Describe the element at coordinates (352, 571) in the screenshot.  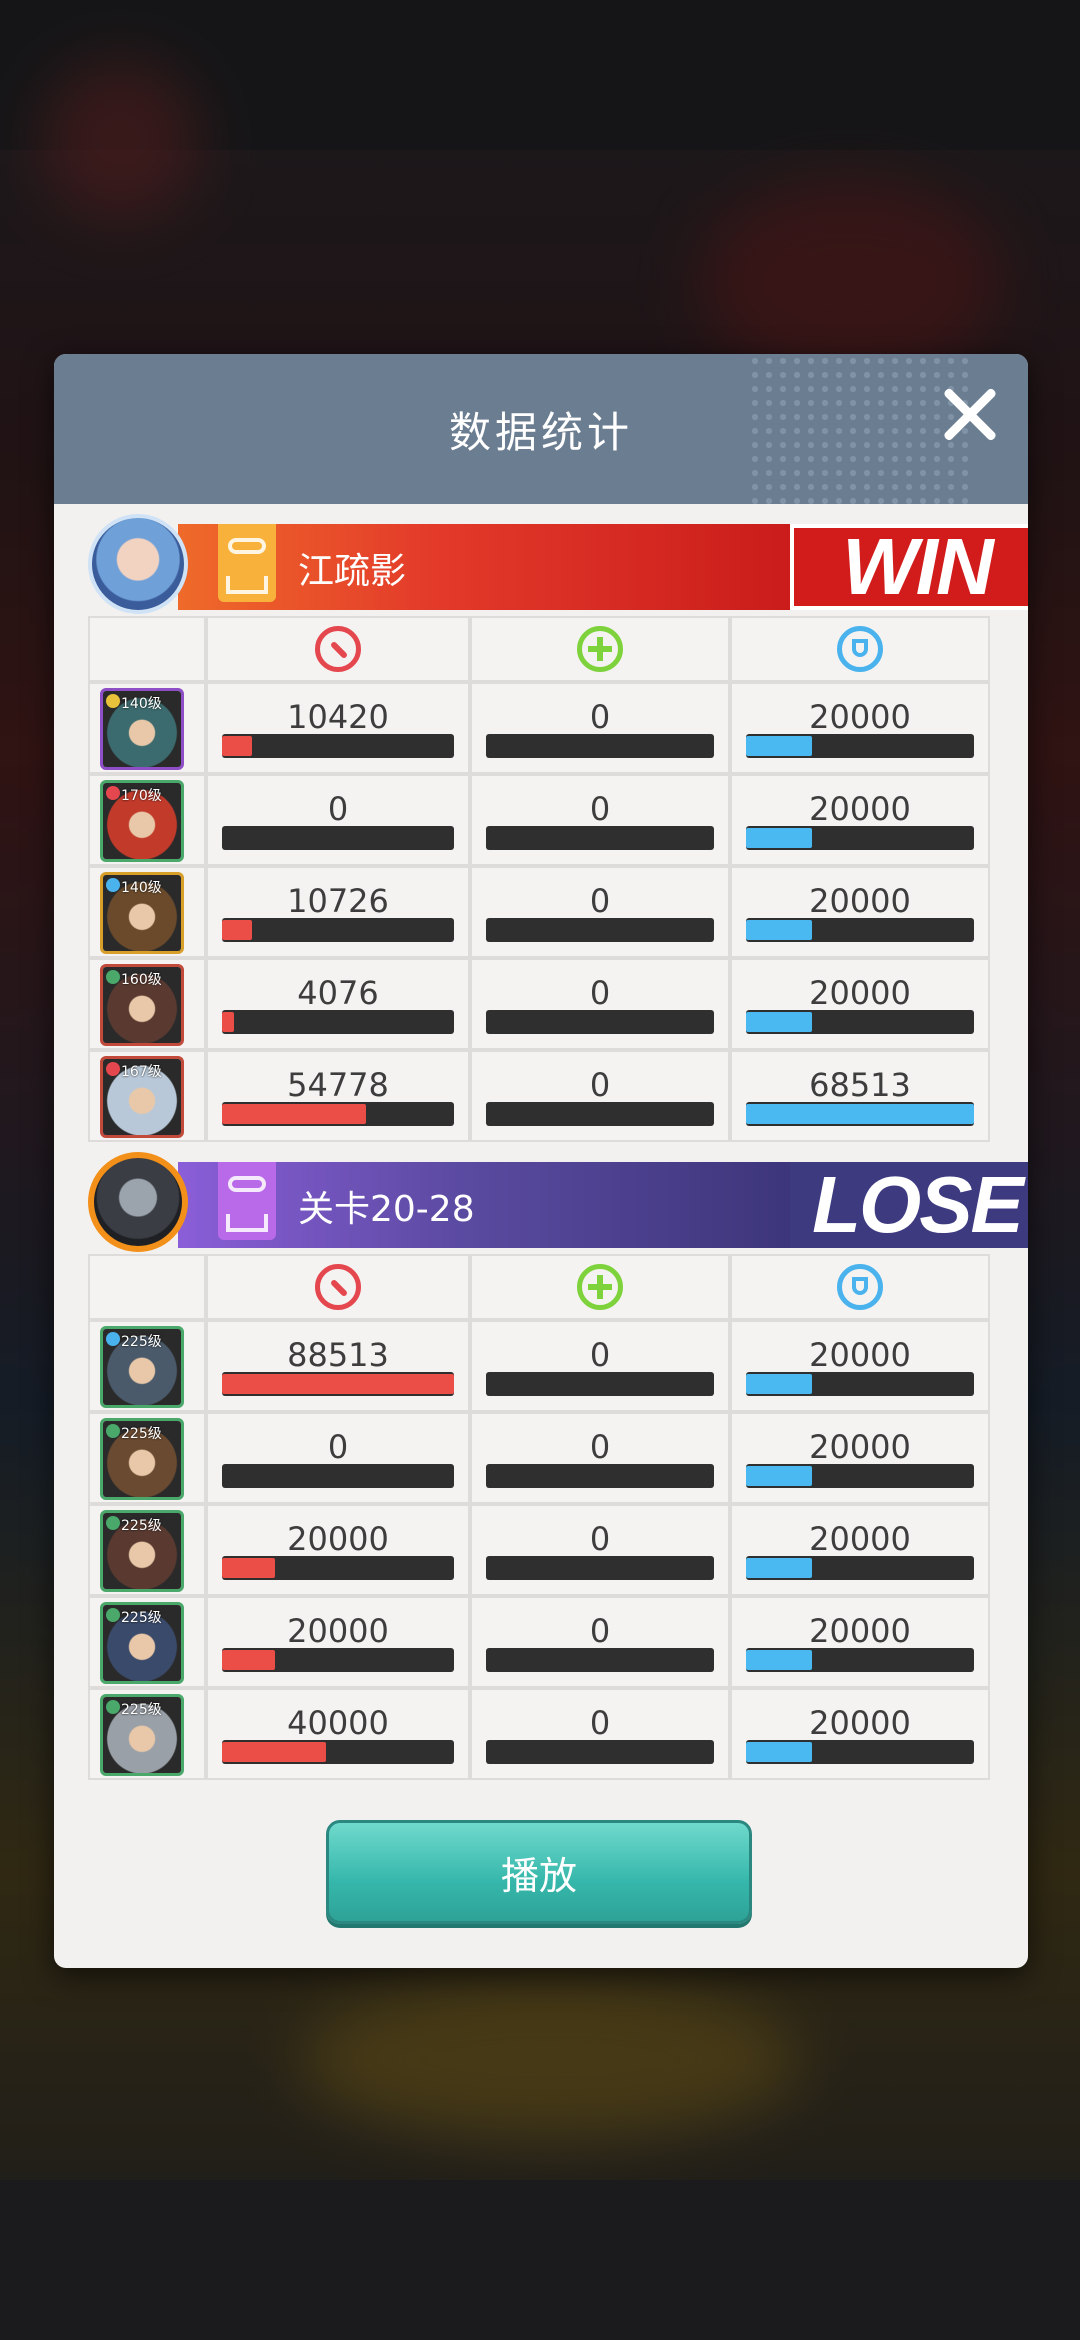
I see `team-name: 江疏影` at that location.